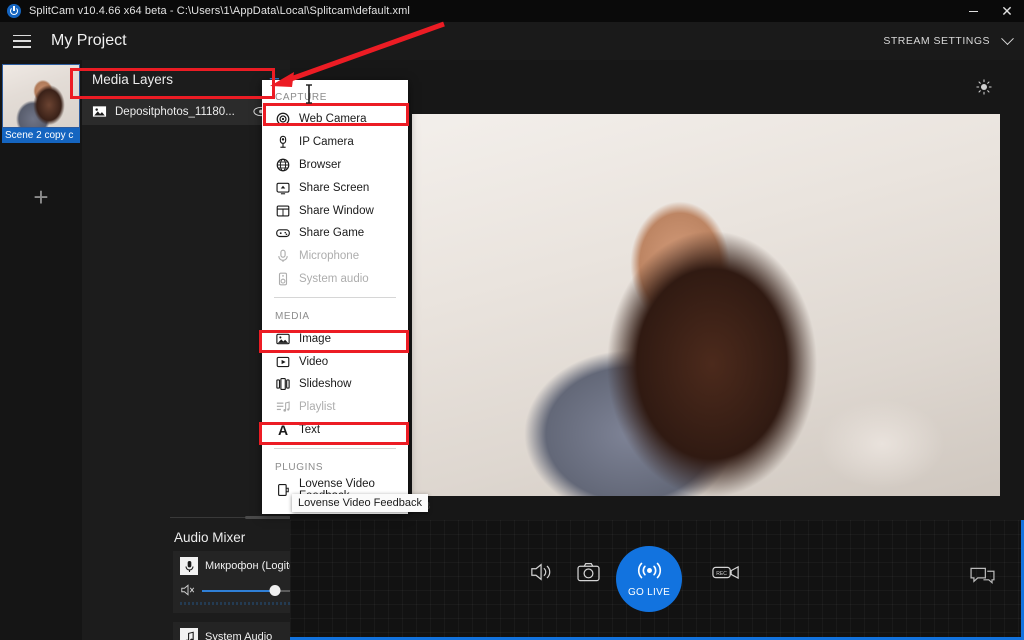 The width and height of the screenshot is (1024, 640). What do you see at coordinates (282, 142) in the screenshot?
I see `ip-camera-icon` at bounding box center [282, 142].